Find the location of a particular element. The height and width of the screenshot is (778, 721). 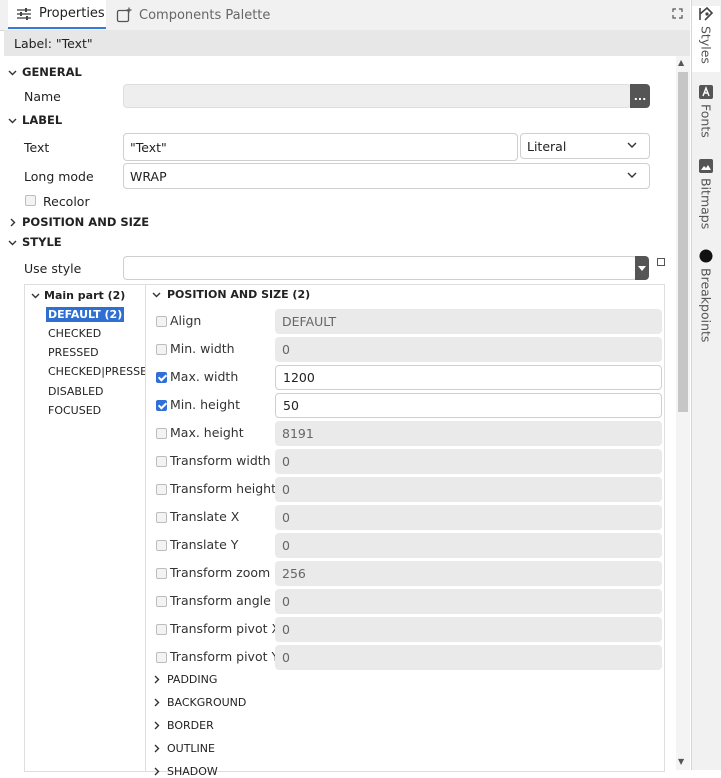

props-subsection: OUTLINE is located at coordinates (183, 748).